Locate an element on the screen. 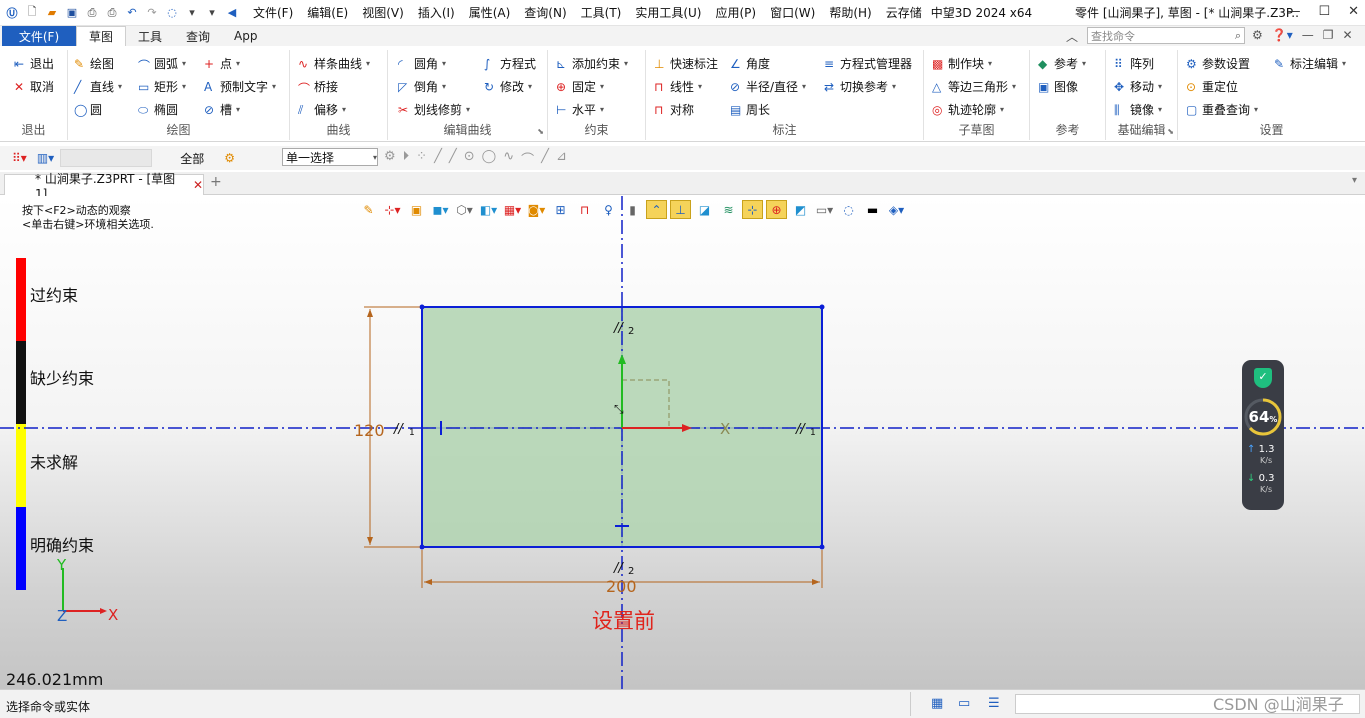 The image size is (1365, 718). dim-width-value: 200 is located at coordinates (621, 586).